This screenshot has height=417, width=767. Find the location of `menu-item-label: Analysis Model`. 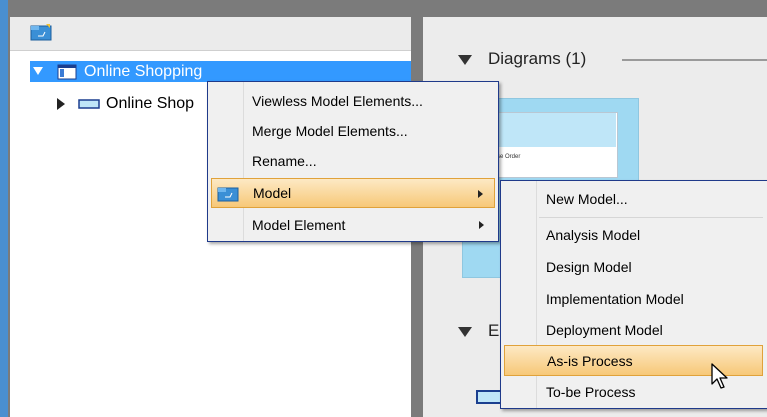

menu-item-label: Analysis Model is located at coordinates (593, 235).